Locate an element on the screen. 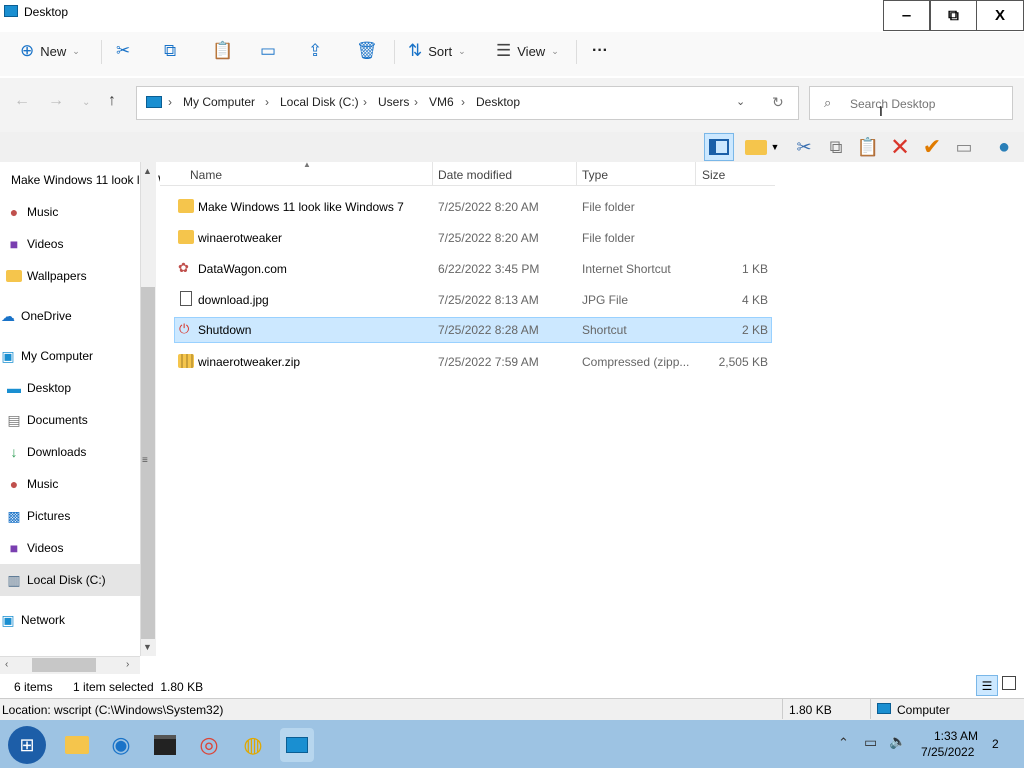  taskbar-chrome: ◎ is located at coordinates (209, 745).